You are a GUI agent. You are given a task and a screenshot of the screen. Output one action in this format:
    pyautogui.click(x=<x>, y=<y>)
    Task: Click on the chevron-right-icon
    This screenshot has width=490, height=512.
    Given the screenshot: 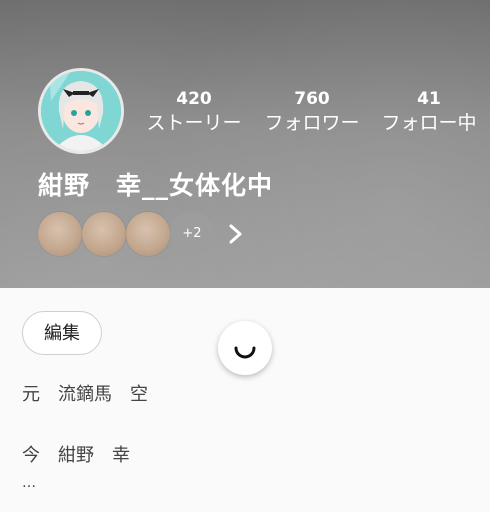 What is the action you would take?
    pyautogui.click(x=236, y=234)
    